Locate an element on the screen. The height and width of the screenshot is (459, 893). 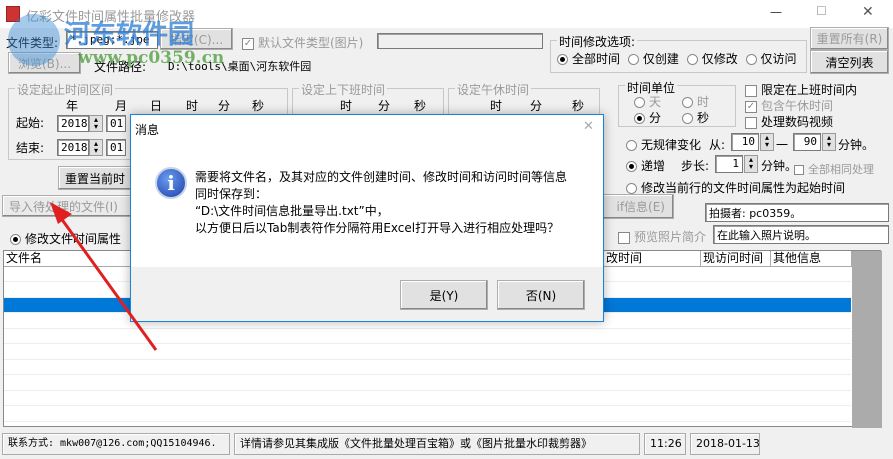
limit-work-checkbox: 限定在上班时间内 is located at coordinates (801, 89).